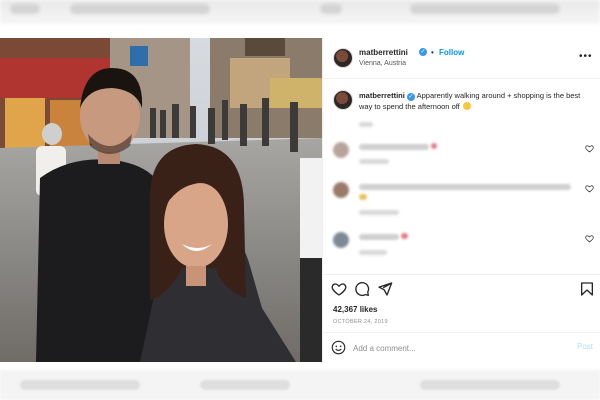 The height and width of the screenshot is (400, 600). I want to click on share-icon, so click(385, 289).